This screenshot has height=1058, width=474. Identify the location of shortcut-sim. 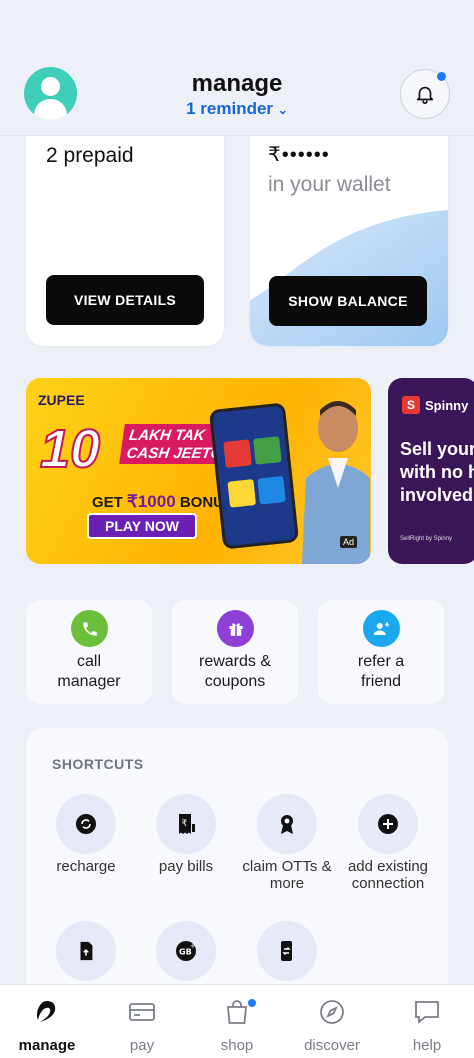
(86, 951).